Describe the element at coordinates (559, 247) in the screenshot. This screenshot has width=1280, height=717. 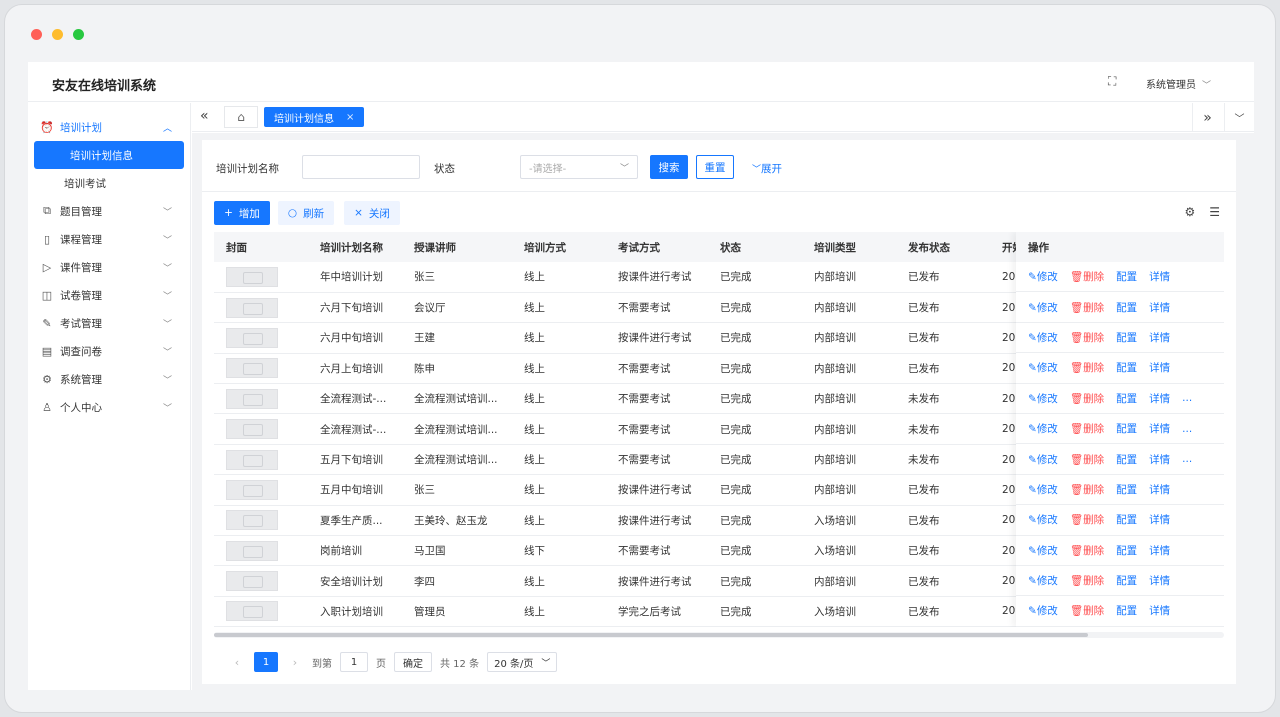
I see `column-header: 培训方式` at that location.